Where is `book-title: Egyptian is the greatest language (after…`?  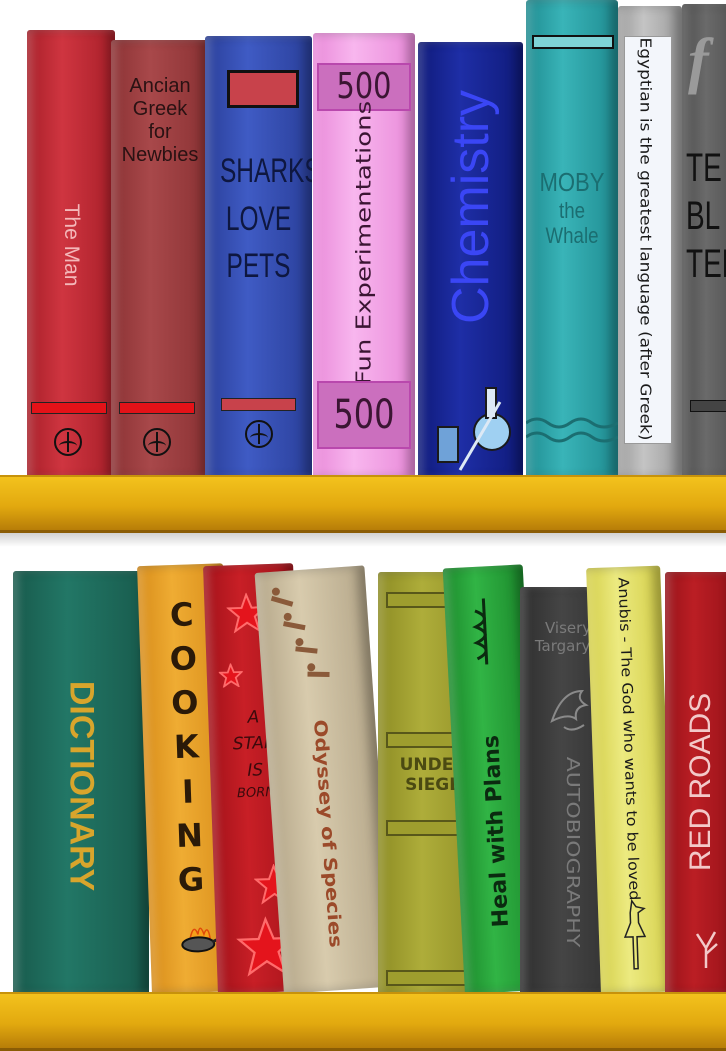
book-title: Egyptian is the greatest language (after… is located at coordinates (644, 239).